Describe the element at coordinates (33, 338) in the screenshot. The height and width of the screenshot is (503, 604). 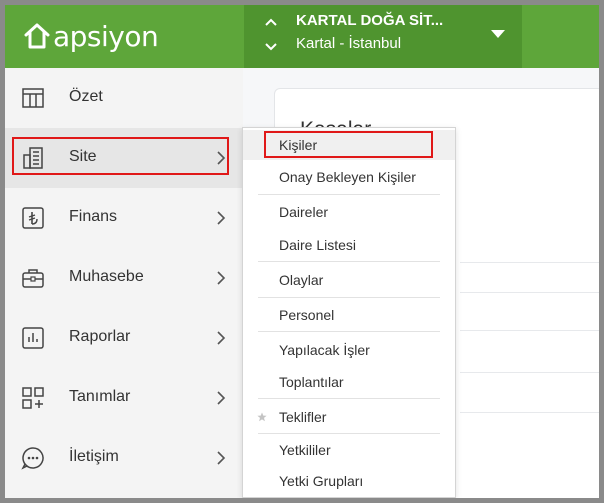
I see `bar-chart-icon` at that location.